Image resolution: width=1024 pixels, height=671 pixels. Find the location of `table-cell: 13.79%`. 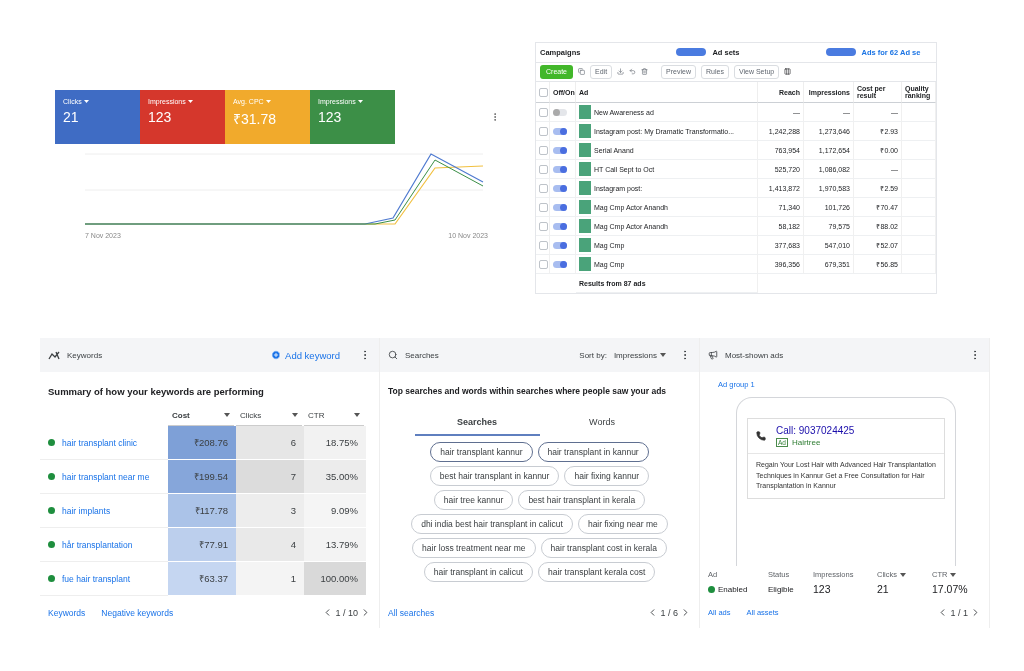

table-cell: 13.79% is located at coordinates (335, 545).